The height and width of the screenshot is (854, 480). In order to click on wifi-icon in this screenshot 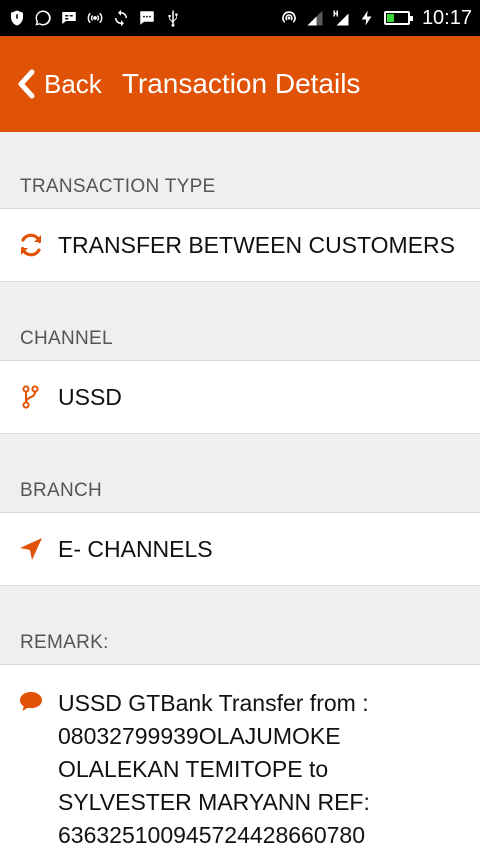, I will do `click(289, 18)`.